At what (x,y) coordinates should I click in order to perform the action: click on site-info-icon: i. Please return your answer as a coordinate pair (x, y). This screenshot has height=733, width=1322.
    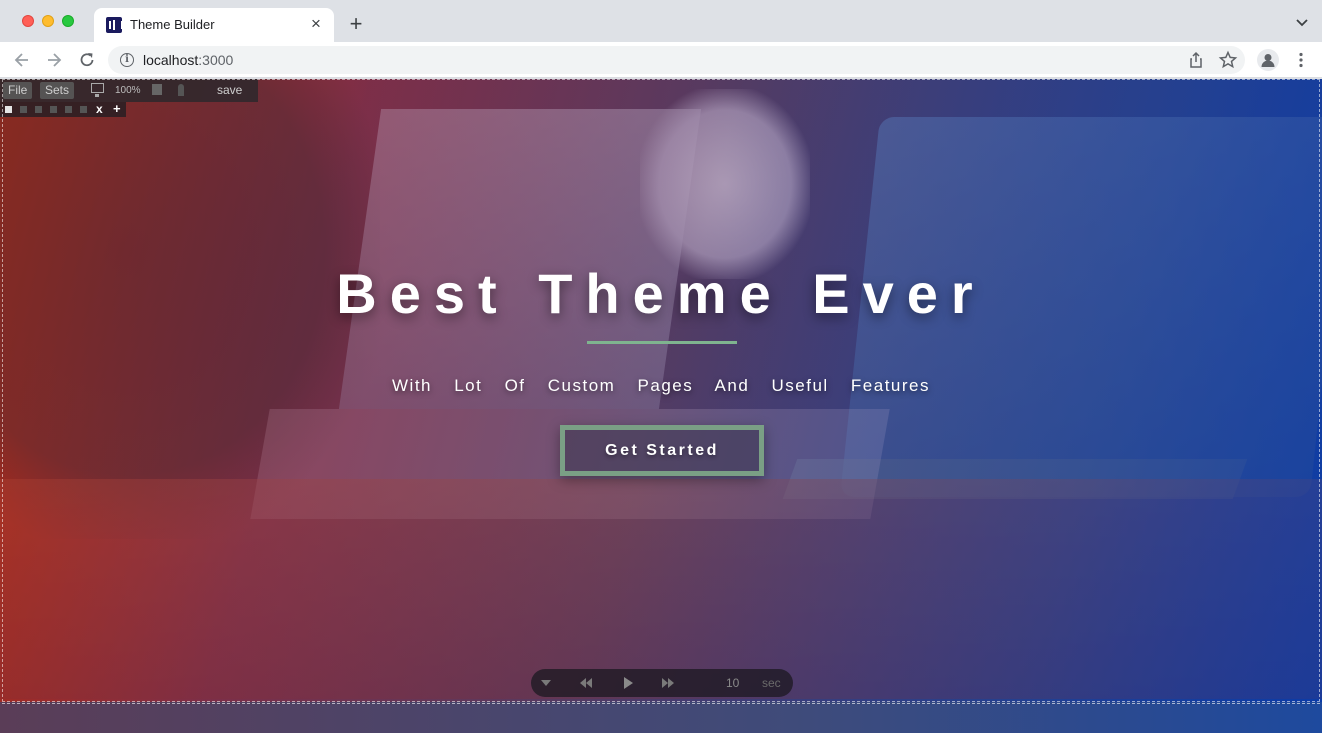
    Looking at the image, I should click on (127, 60).